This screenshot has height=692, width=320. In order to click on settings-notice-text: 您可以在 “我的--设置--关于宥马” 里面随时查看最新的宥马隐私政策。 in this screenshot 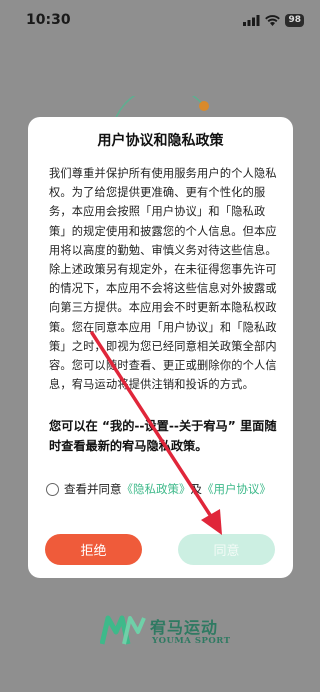, I will do `click(163, 436)`.